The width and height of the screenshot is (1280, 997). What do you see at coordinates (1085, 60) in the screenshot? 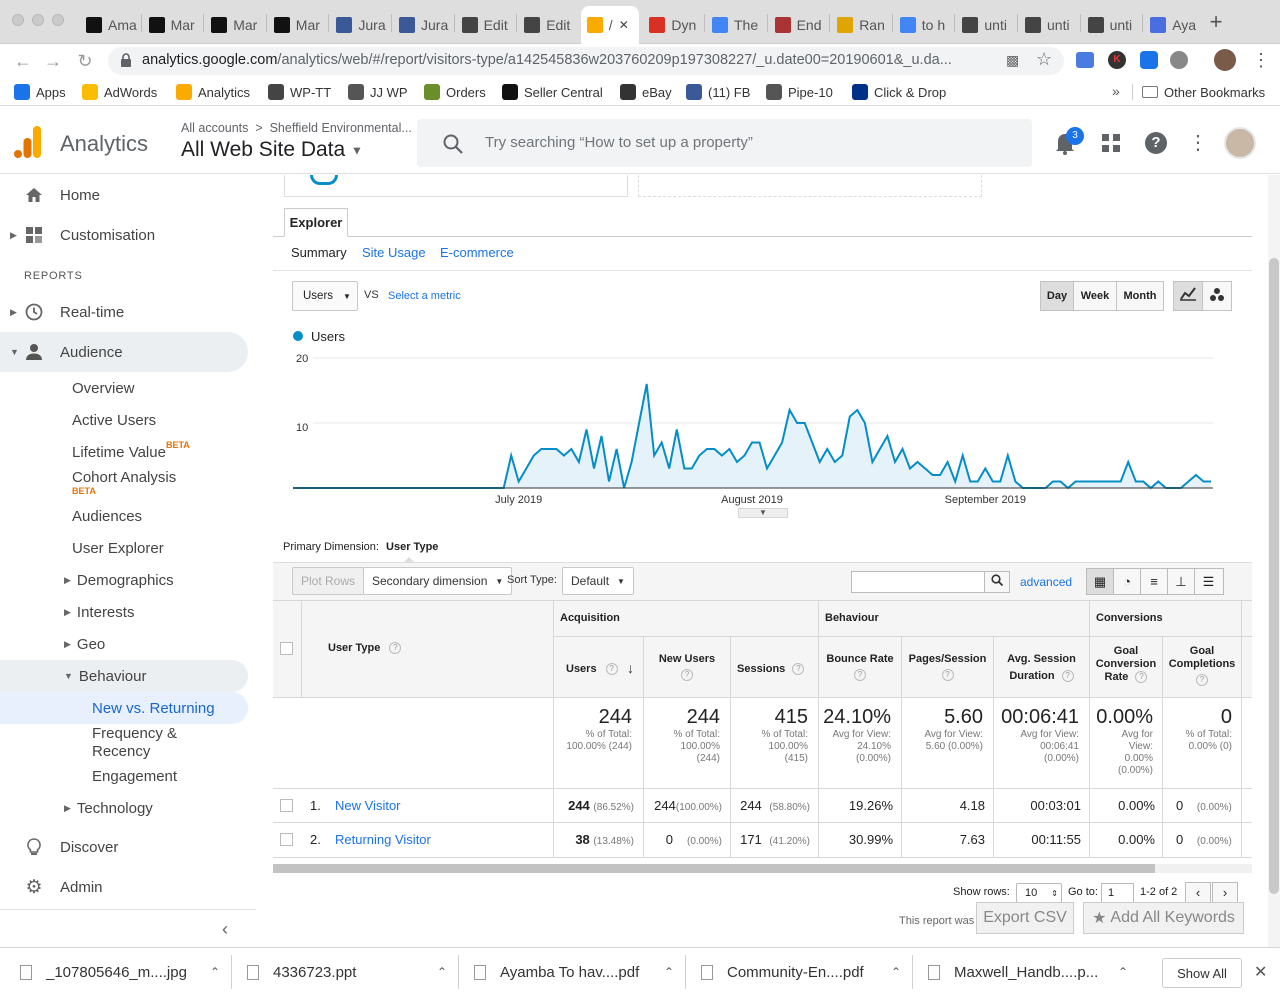
I see `extension-icon` at bounding box center [1085, 60].